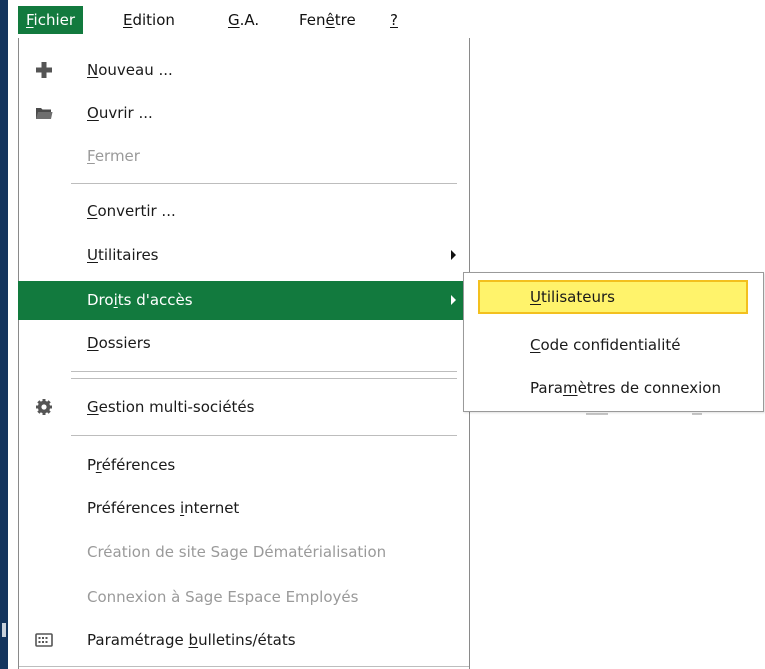  What do you see at coordinates (605, 345) in the screenshot?
I see `submenu-item-label: Code confidentialité` at bounding box center [605, 345].